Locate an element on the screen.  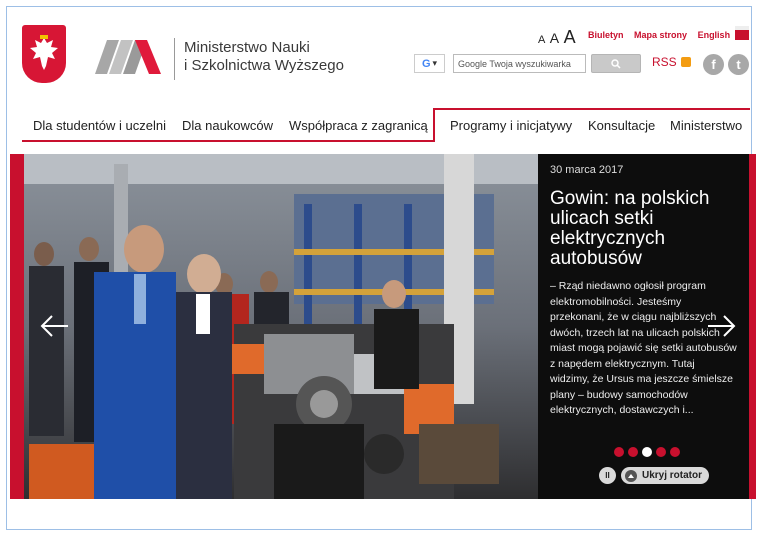
hide-rotator-button: Ukryj rotator is located at coordinates (665, 475).